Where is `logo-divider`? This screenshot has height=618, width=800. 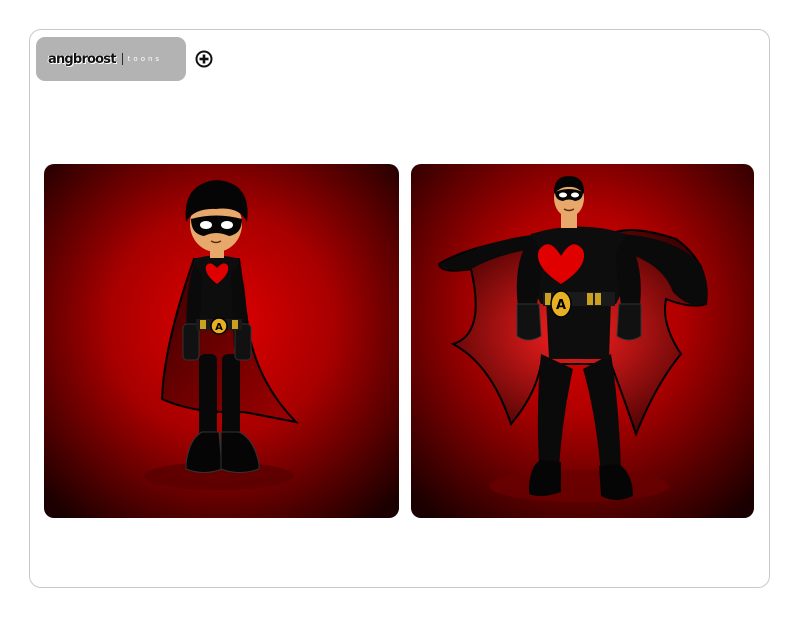 logo-divider is located at coordinates (122, 59).